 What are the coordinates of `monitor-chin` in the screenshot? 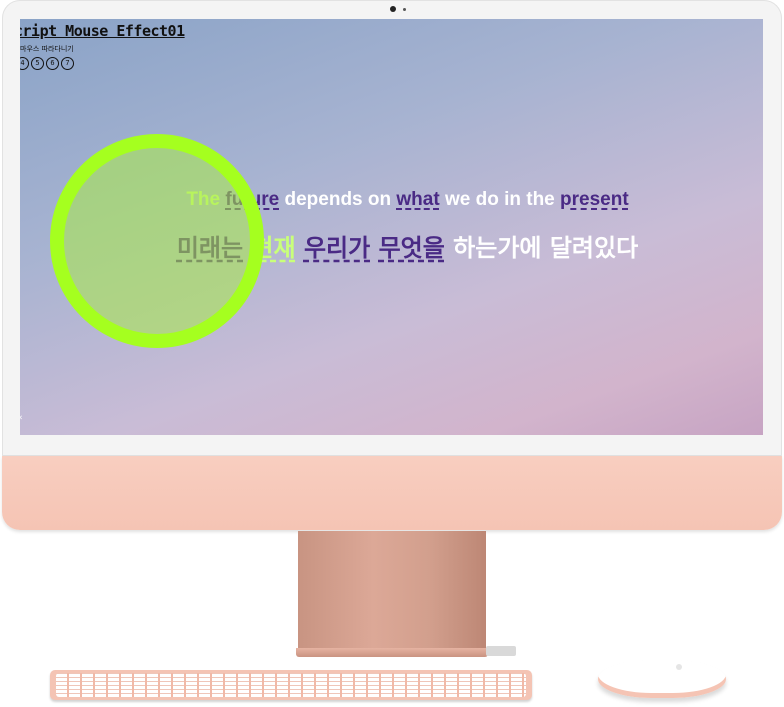 It's located at (392, 493).